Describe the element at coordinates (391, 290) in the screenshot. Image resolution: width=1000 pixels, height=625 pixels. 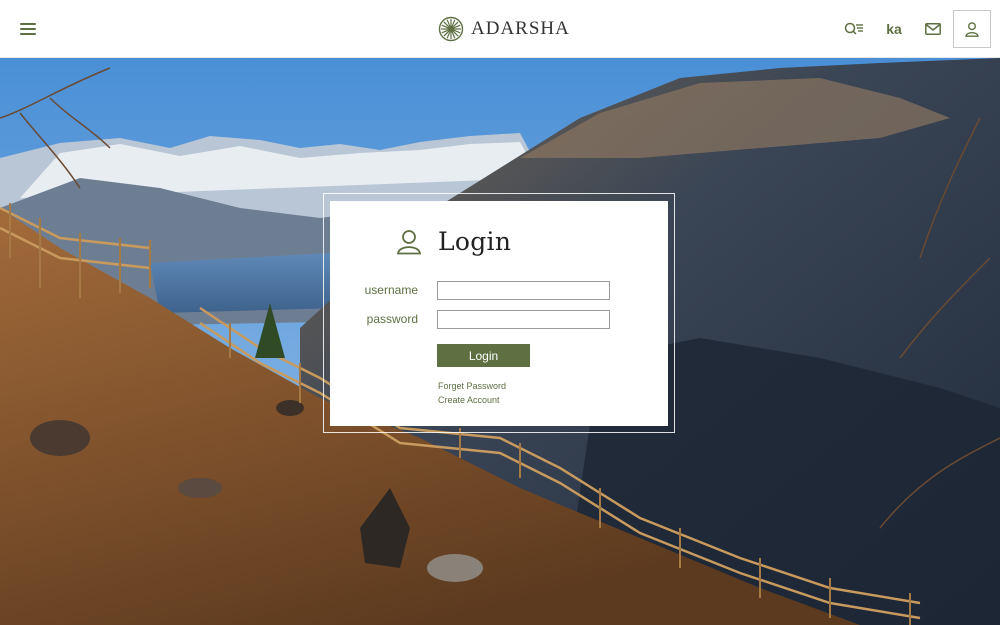
I see `username-label: username` at that location.